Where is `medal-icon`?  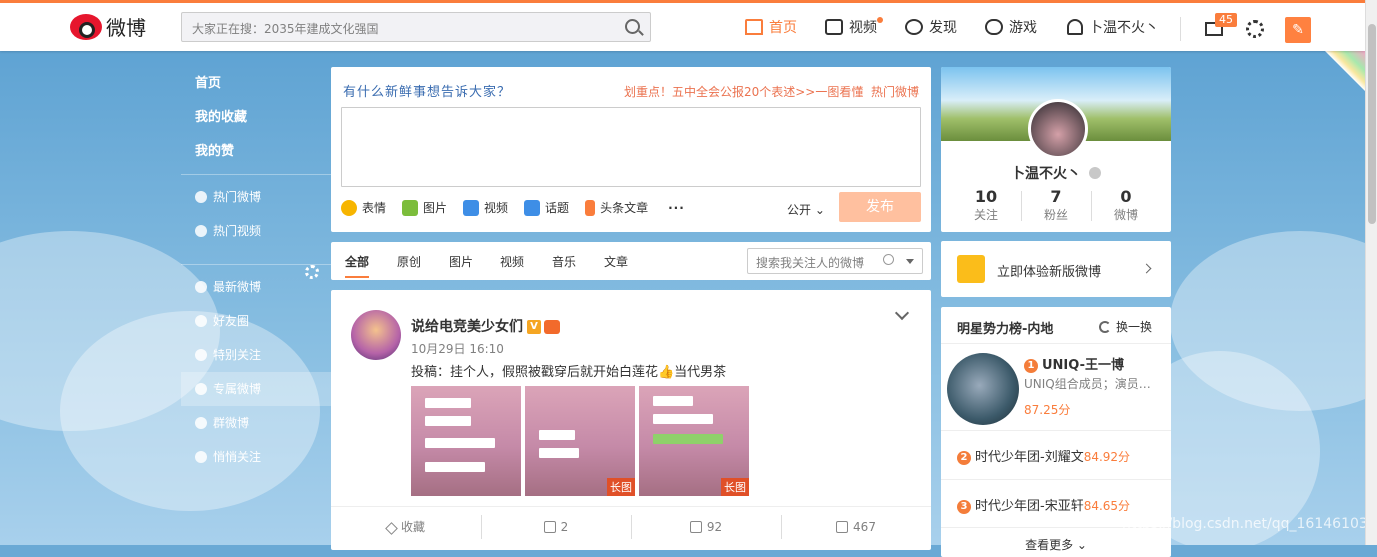 medal-icon is located at coordinates (1095, 173).